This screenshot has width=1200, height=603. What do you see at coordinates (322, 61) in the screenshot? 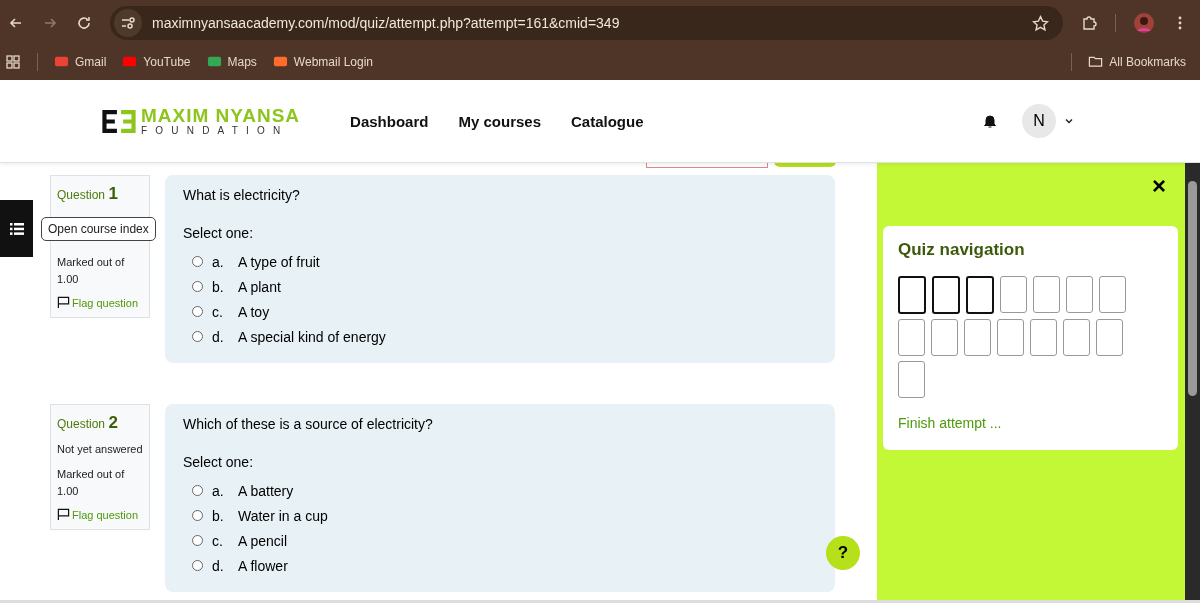
I see `bookmark-link: Webmail Login` at bounding box center [322, 61].